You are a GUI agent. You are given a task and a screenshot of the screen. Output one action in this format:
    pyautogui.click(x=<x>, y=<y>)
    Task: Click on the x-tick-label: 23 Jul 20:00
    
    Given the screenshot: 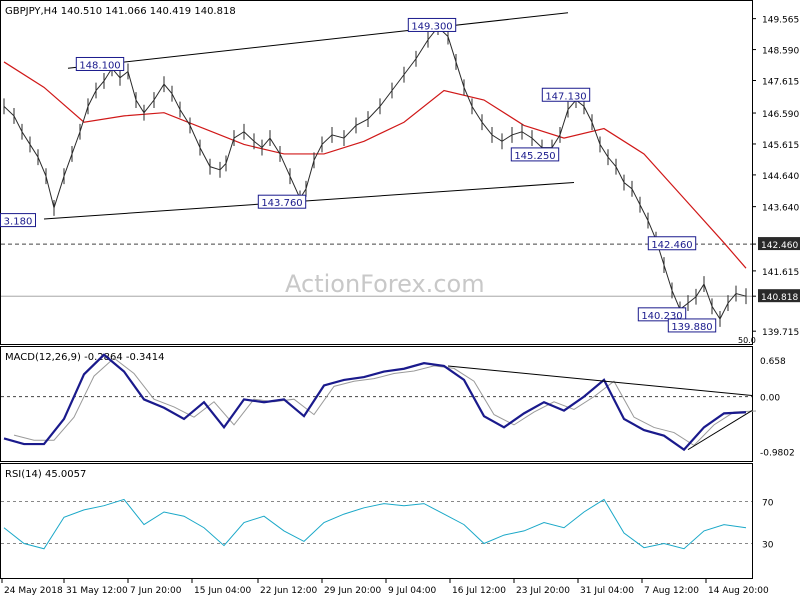 What is the action you would take?
    pyautogui.click(x=543, y=591)
    